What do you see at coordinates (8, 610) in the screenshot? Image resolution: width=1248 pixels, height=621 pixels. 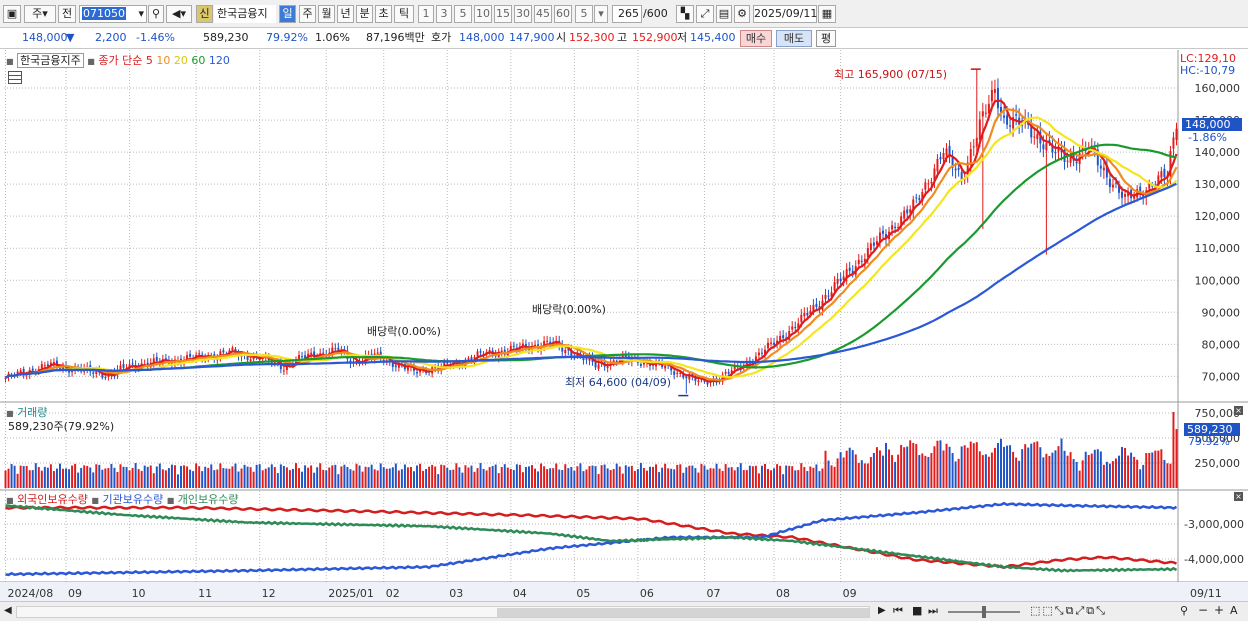 I see `scroll-left-icon: ◀` at bounding box center [8, 610].